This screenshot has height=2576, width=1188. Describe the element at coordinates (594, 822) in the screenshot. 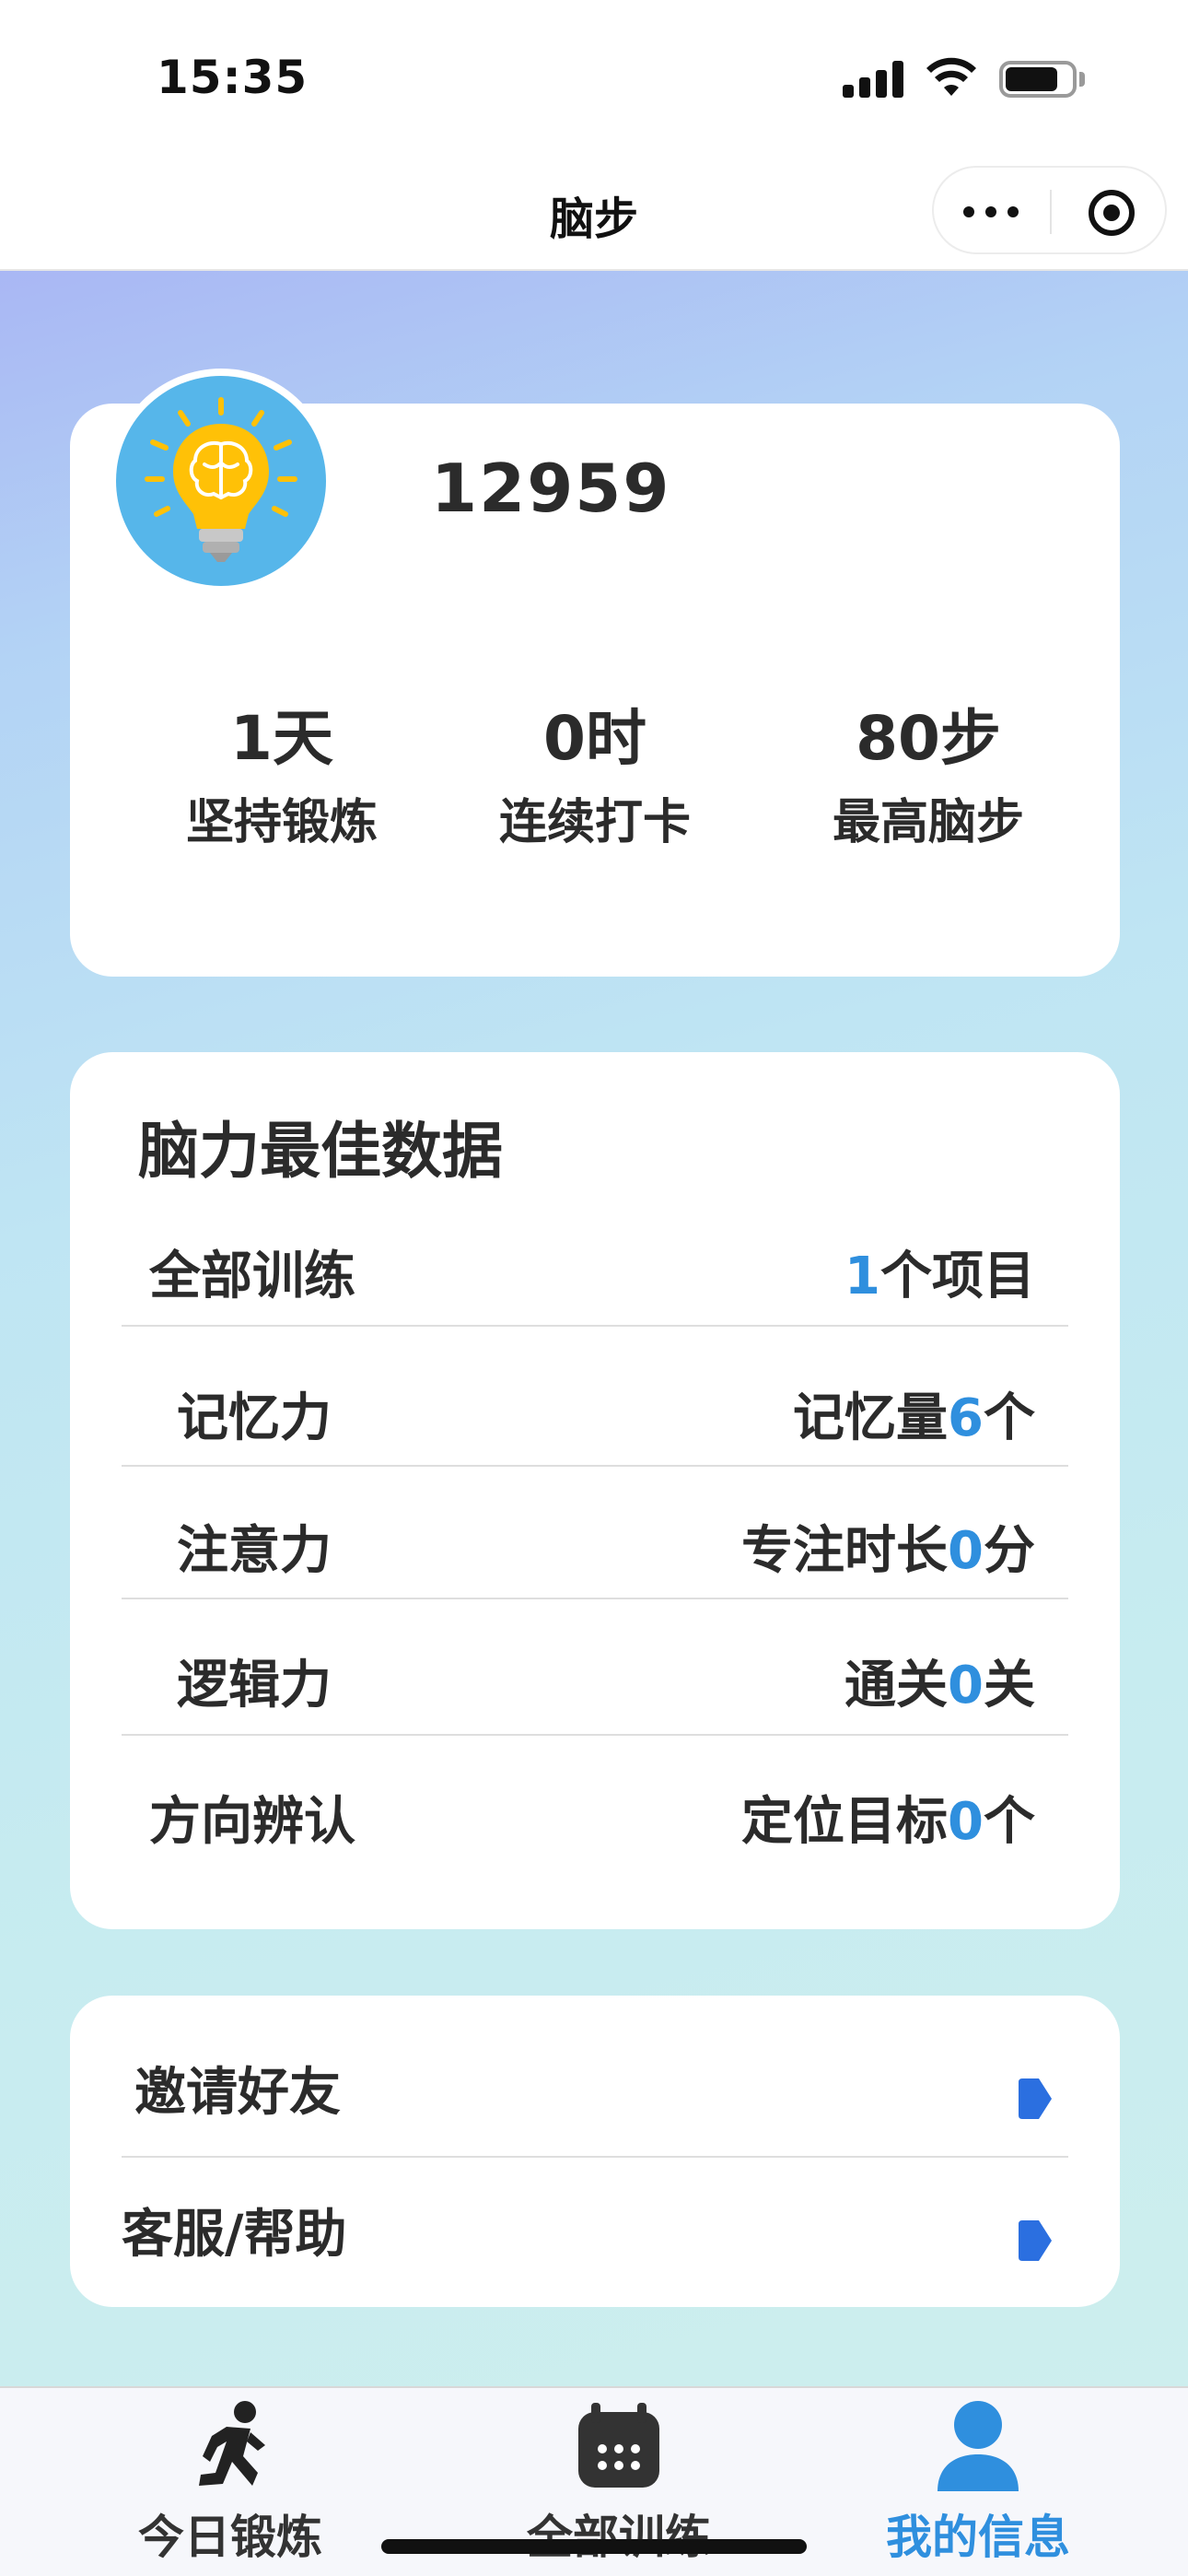

I see `stat-label: 连续打卡` at that location.